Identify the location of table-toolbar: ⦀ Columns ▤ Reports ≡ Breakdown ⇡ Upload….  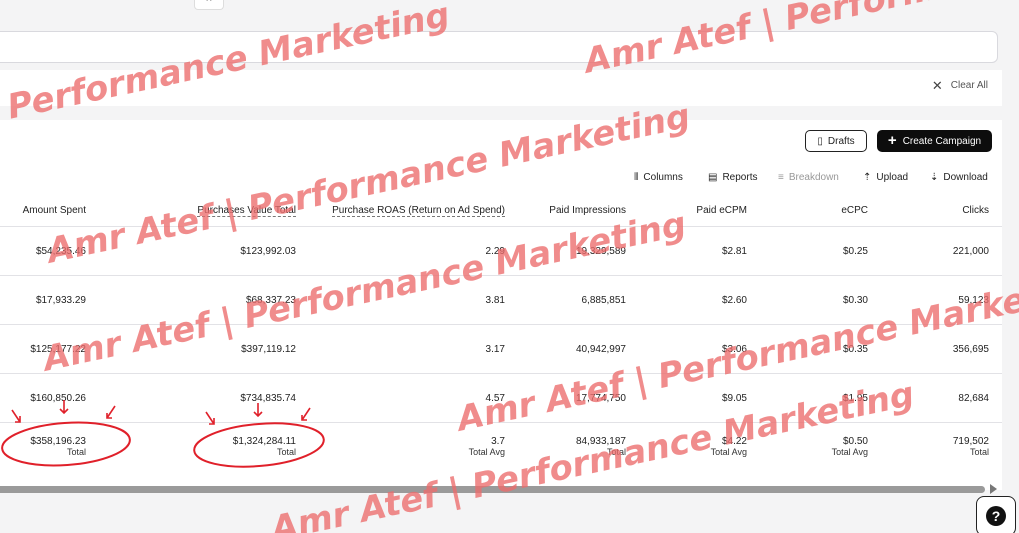
(501, 180).